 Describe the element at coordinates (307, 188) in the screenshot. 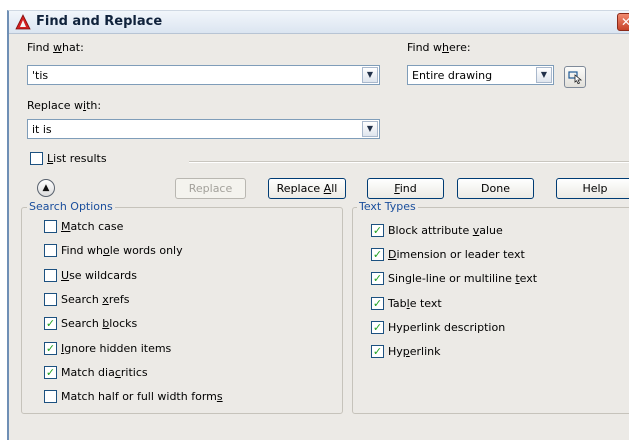

I see `replace-all-button: Replace All` at that location.